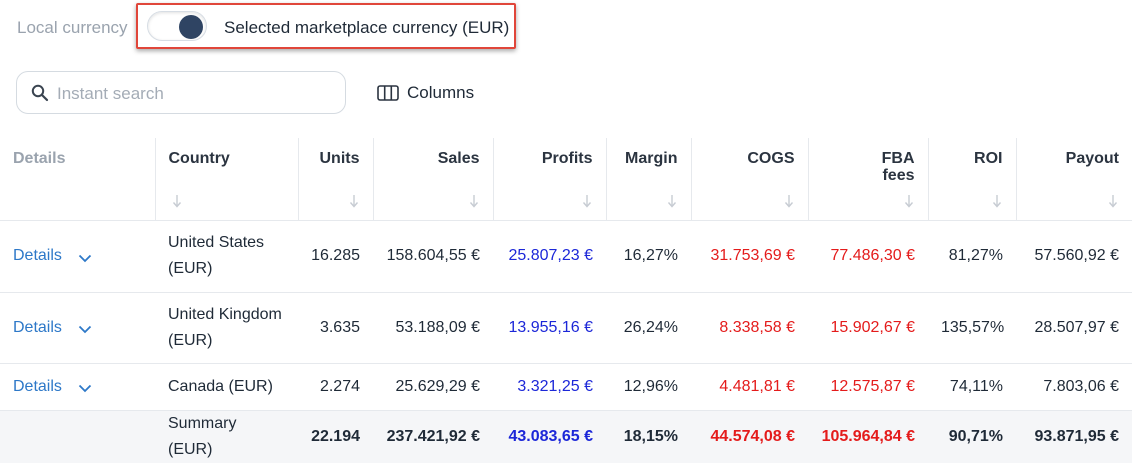 This screenshot has width=1132, height=463. Describe the element at coordinates (898, 167) in the screenshot. I see `header-fba-fees-label: FBA fees` at that location.